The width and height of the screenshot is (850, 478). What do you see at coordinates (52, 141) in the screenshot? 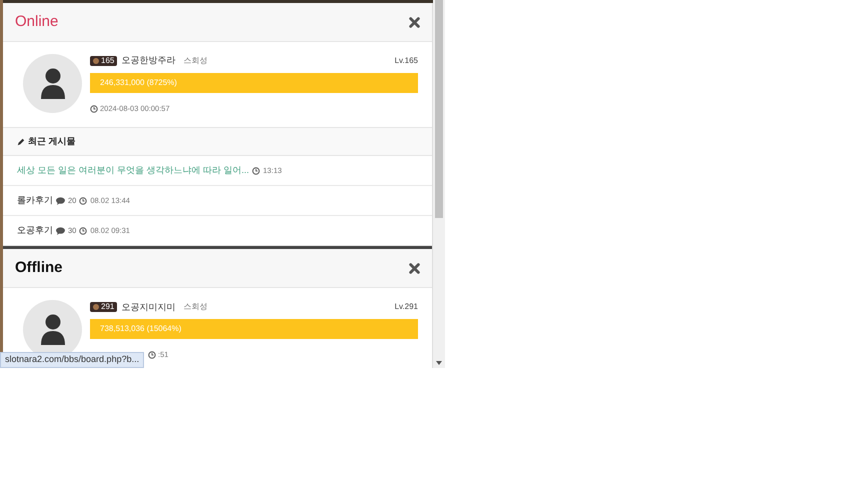
I see `section-title: 최근 게시물` at bounding box center [52, 141].